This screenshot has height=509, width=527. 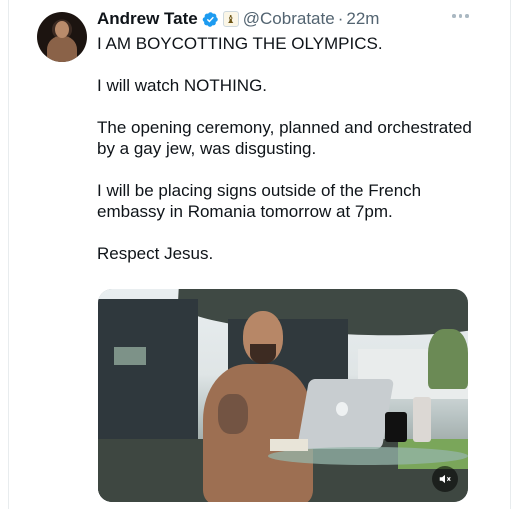 What do you see at coordinates (289, 19) in the screenshot?
I see `author-handle: @Cobratate` at bounding box center [289, 19].